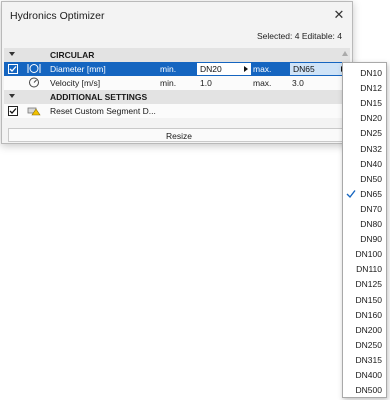 The image size is (390, 400). I want to click on row-diameter: Diameter [mm] min. DN20 max. DN65, so click(177, 69).